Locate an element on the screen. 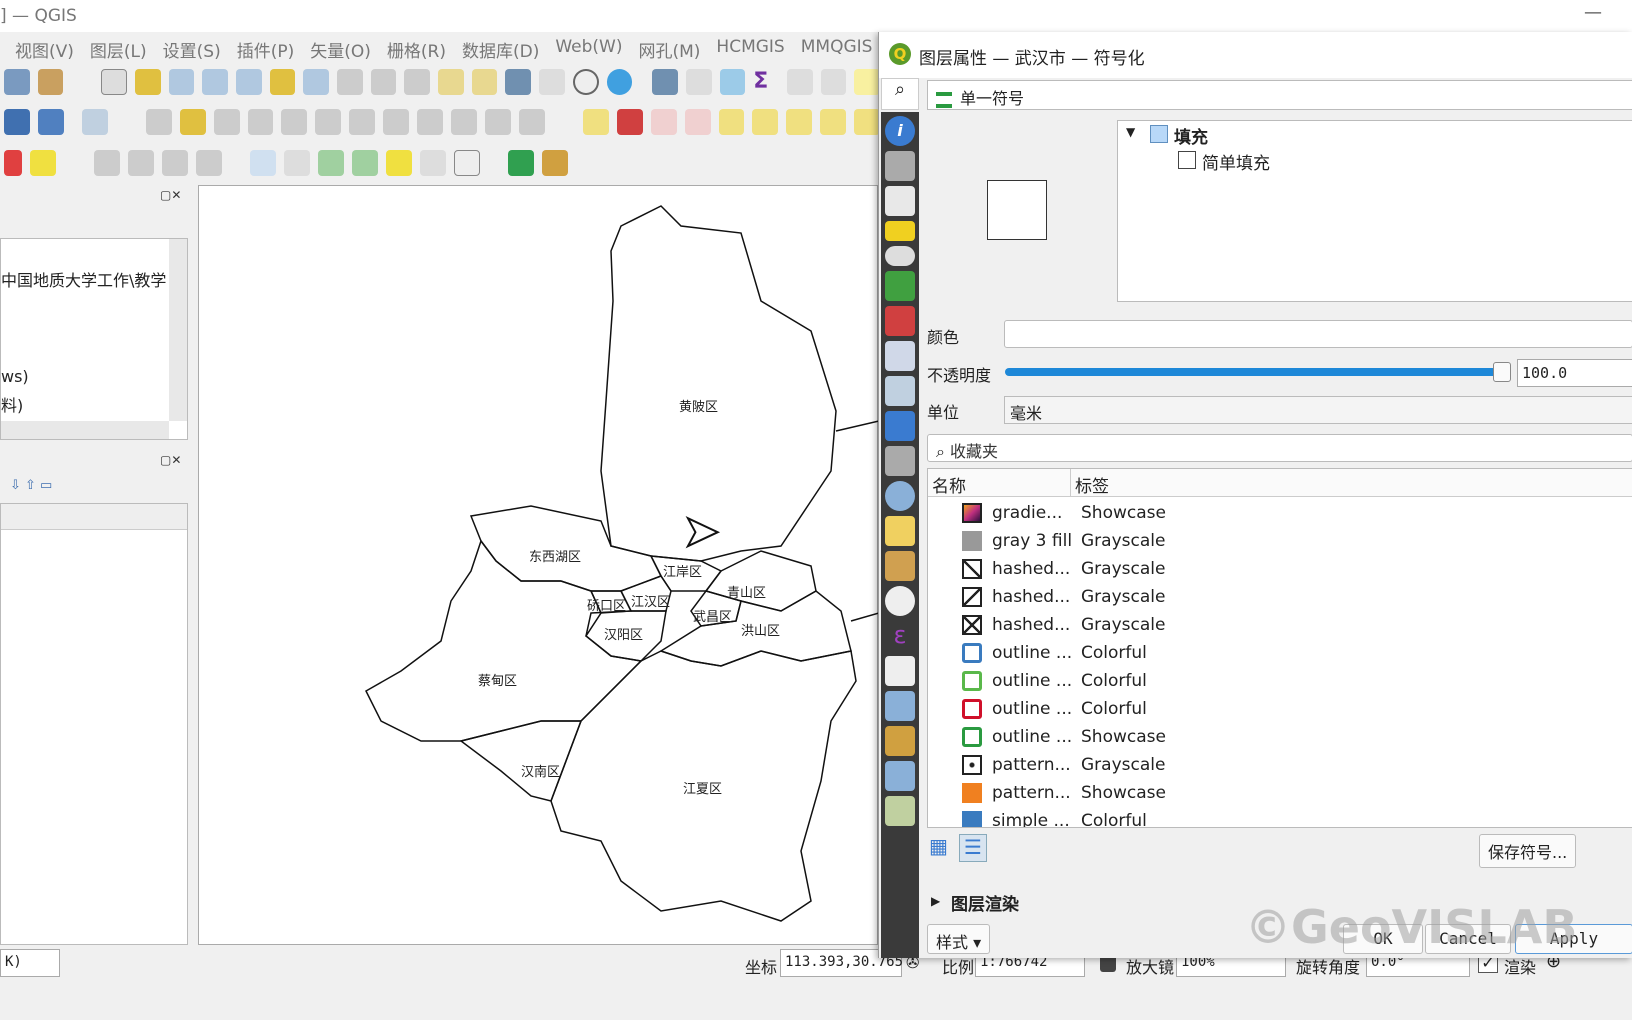  labels-icon is located at coordinates (900, 231).